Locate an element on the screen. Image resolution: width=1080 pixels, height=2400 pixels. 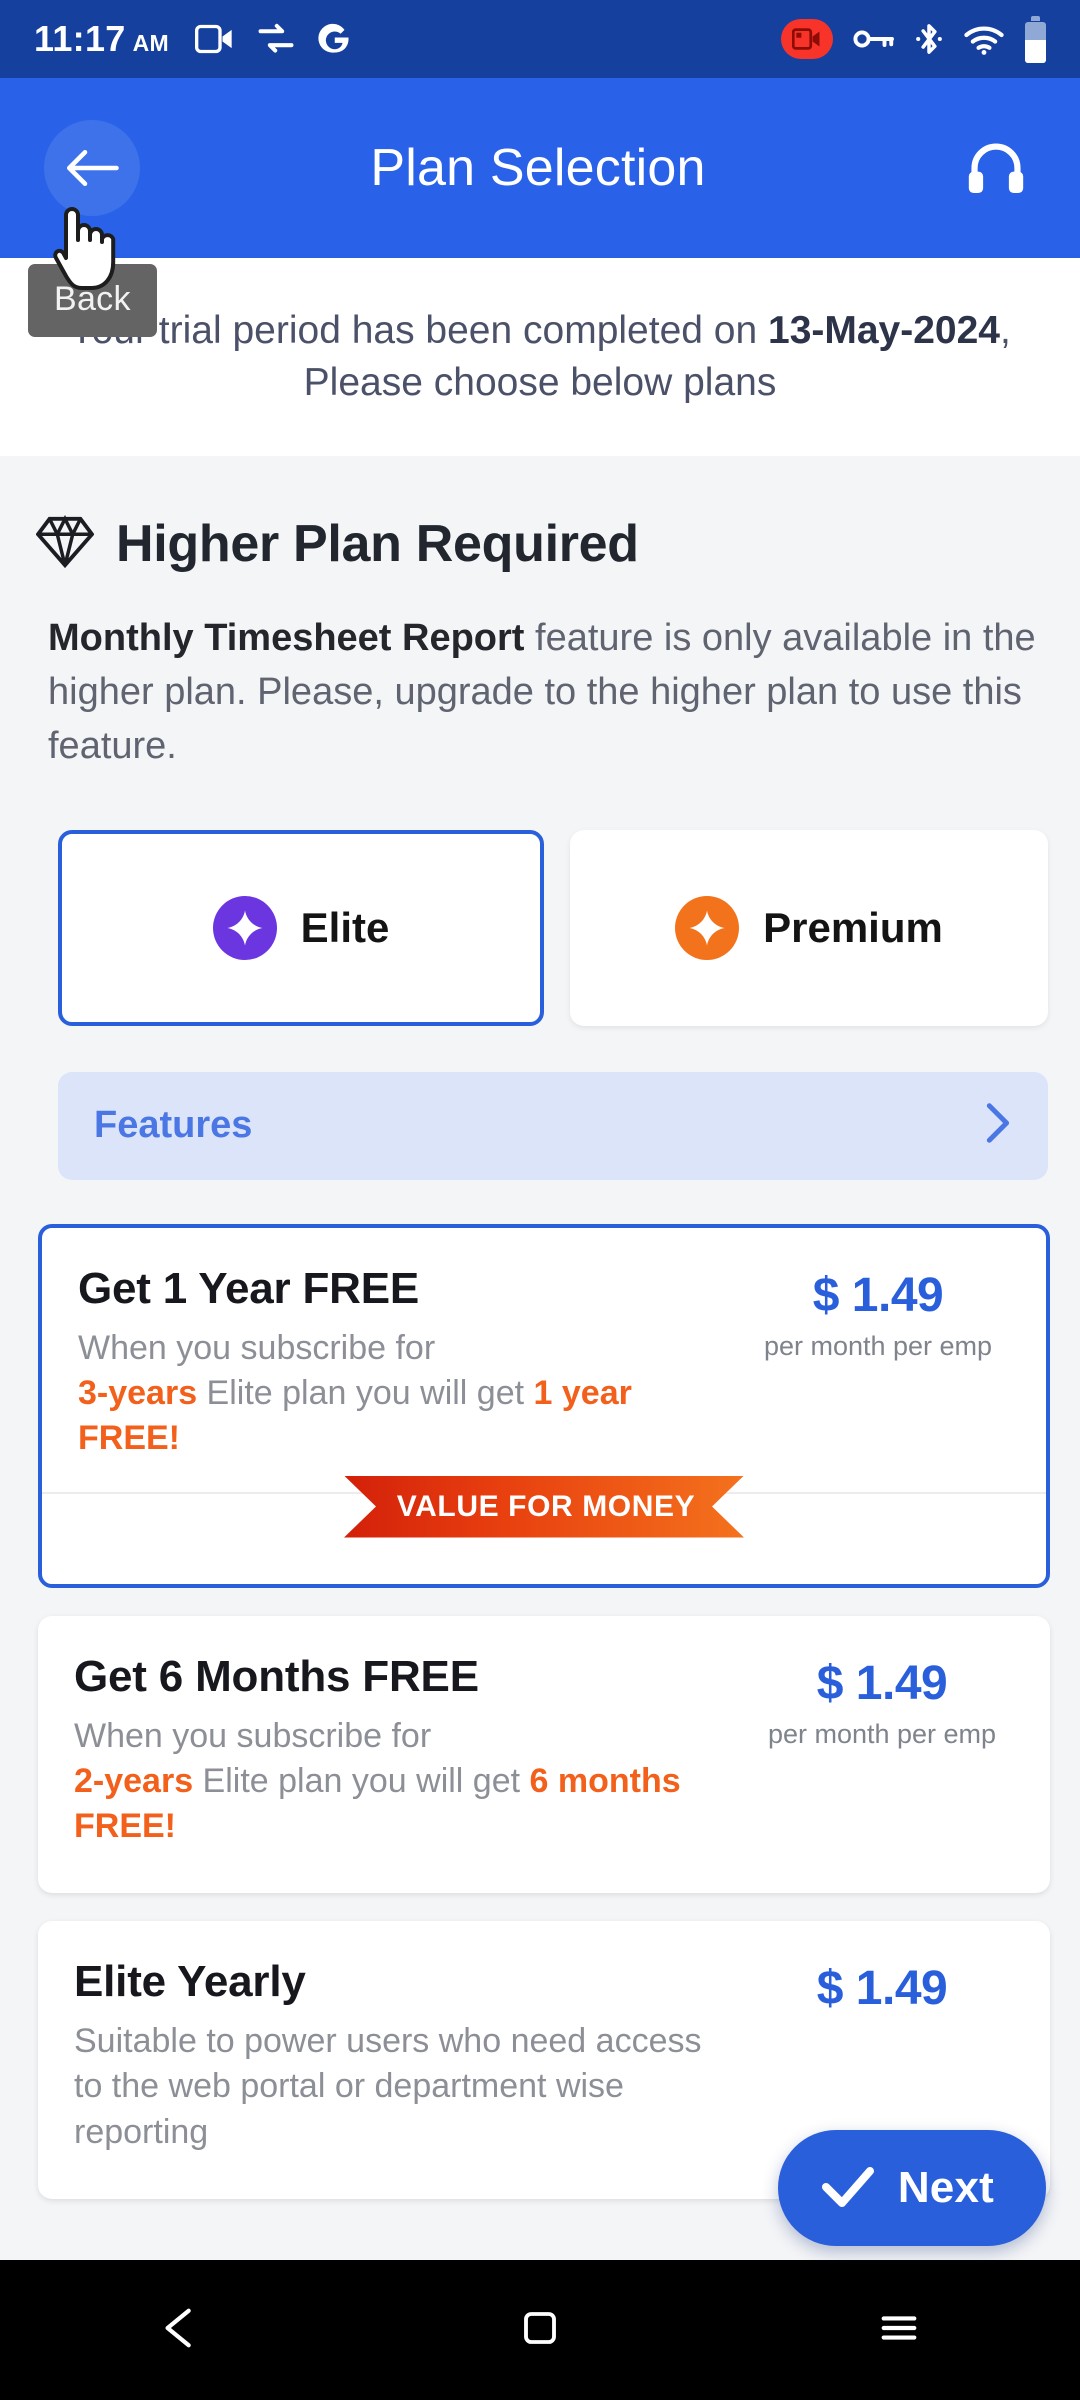
support-button is located at coordinates (996, 168).